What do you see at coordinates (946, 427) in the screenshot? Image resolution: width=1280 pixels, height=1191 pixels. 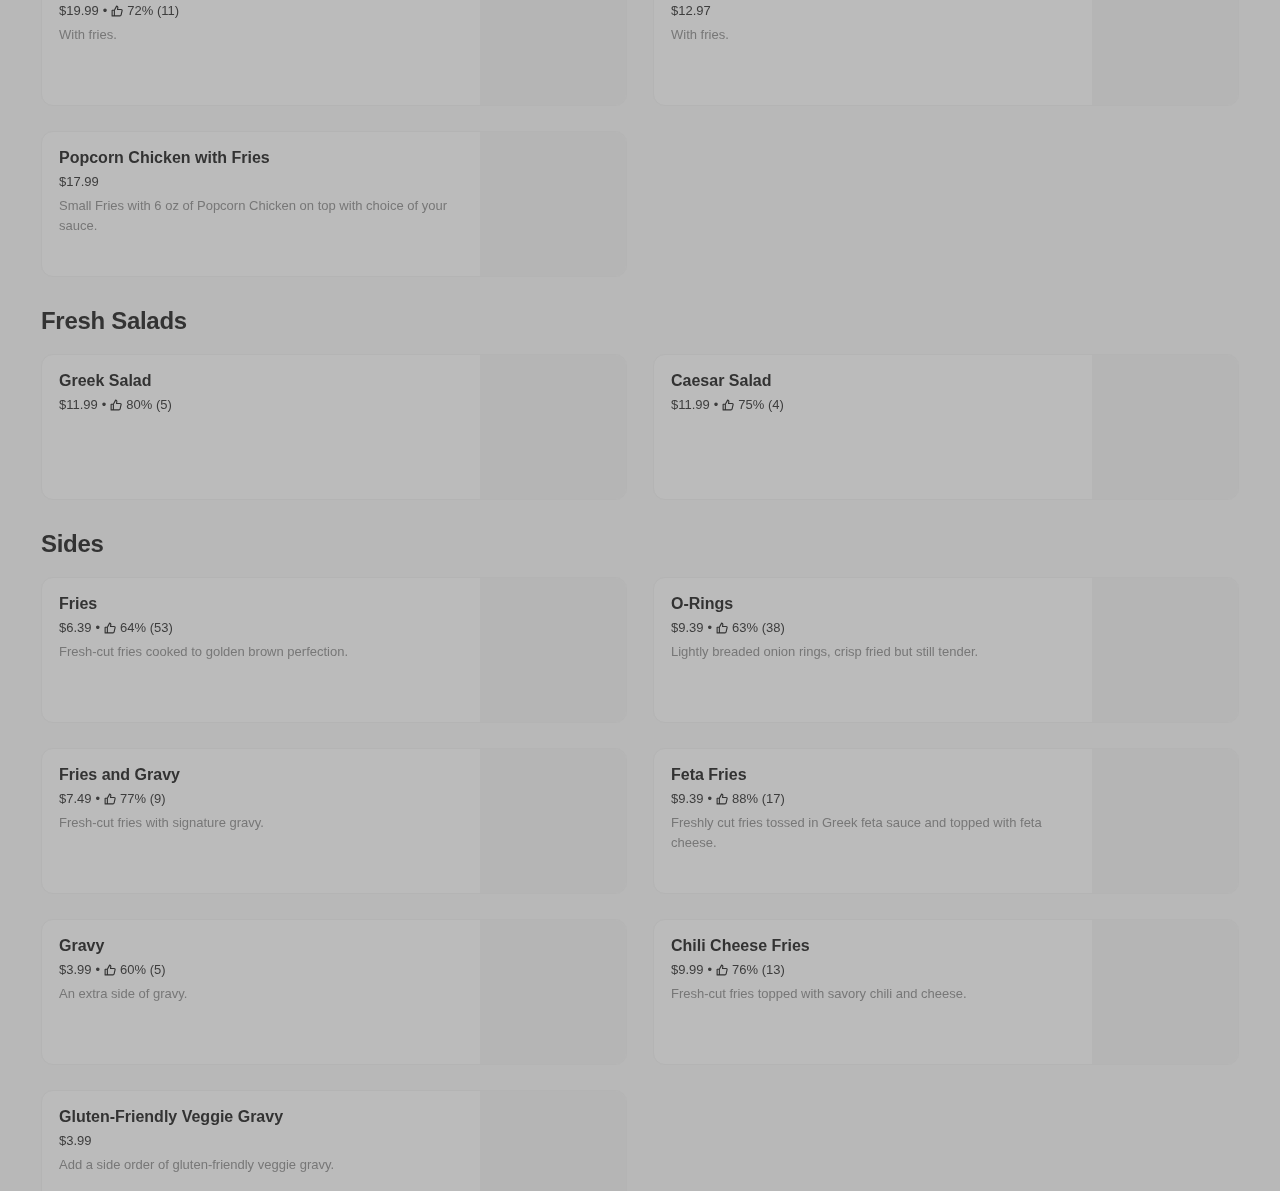 I see `menu-item-card: Caesar Salad $11.99 • 75% (4)` at bounding box center [946, 427].